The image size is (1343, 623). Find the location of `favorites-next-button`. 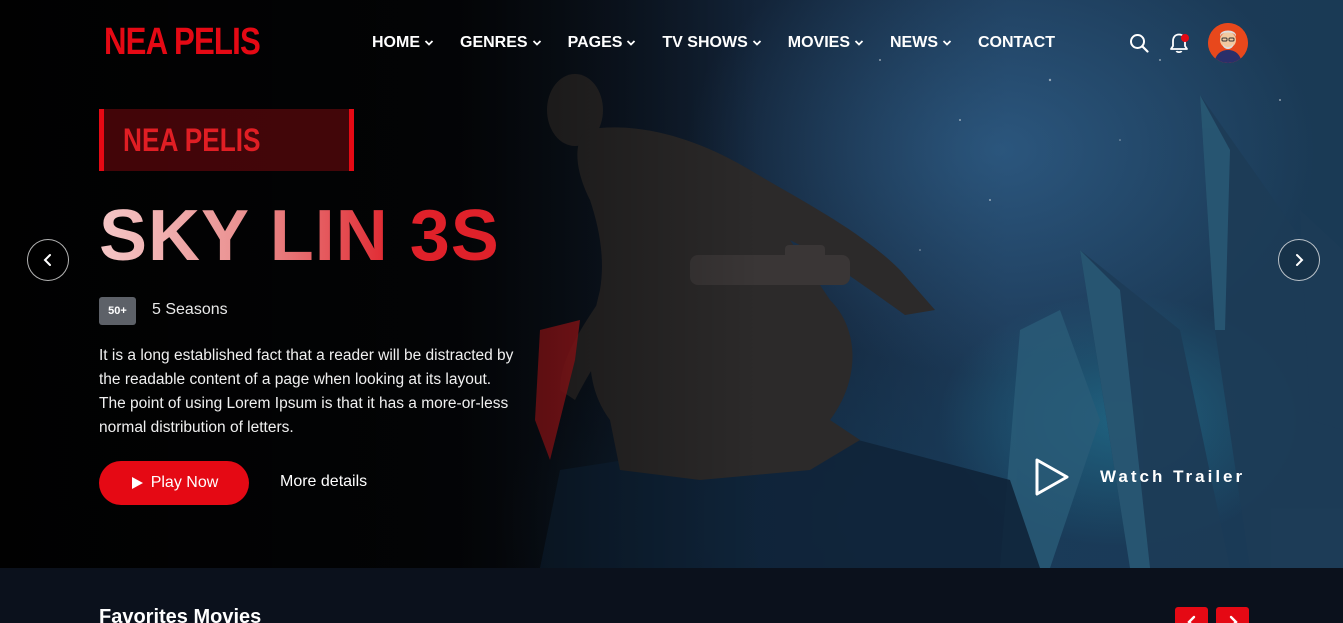

favorites-next-button is located at coordinates (1232, 615).